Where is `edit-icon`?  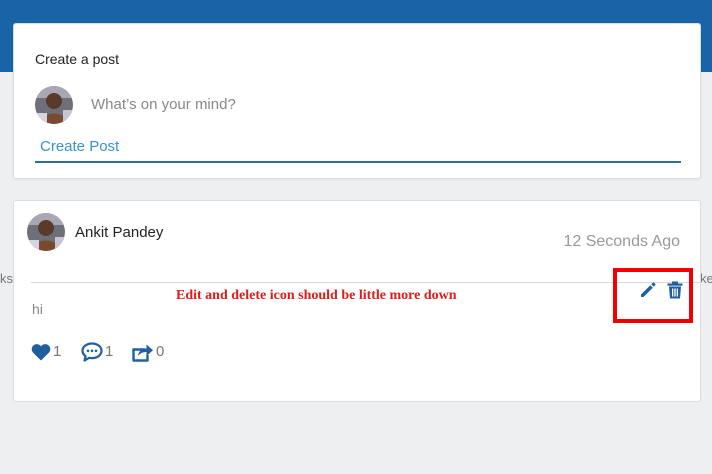
edit-icon is located at coordinates (648, 290).